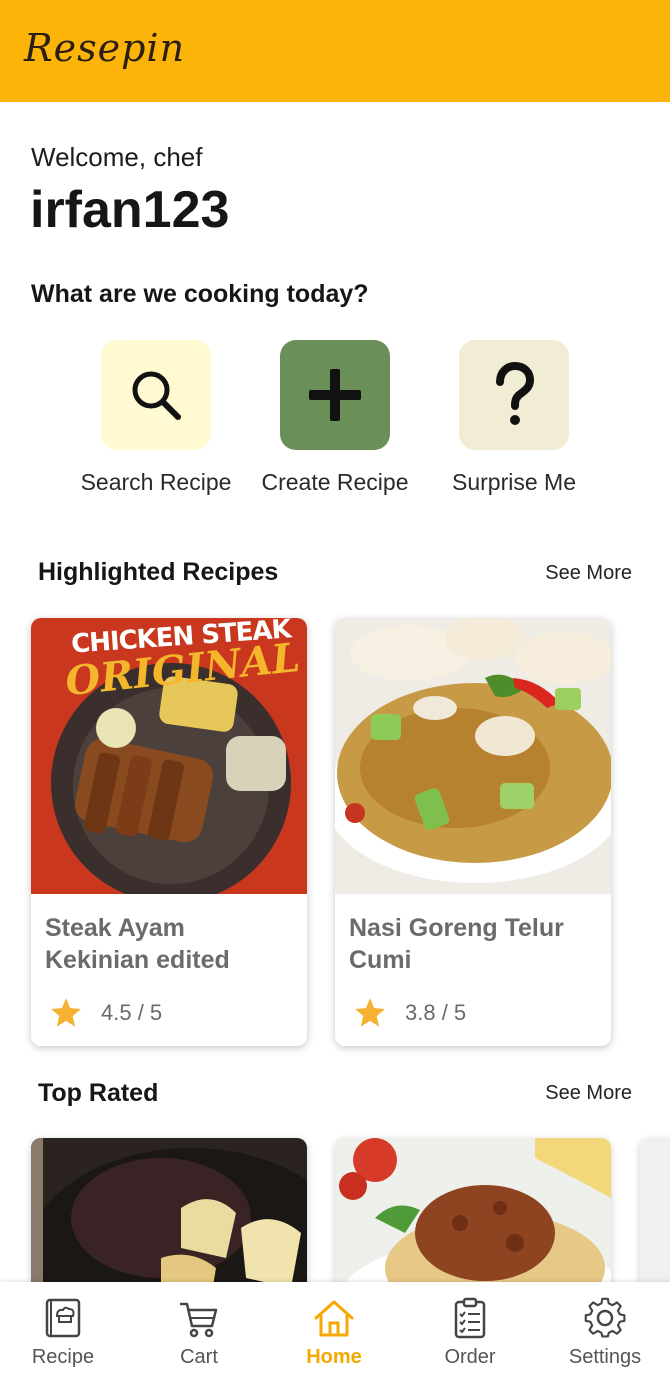  I want to click on nav-item-recipe: Recipe, so click(63, 1332).